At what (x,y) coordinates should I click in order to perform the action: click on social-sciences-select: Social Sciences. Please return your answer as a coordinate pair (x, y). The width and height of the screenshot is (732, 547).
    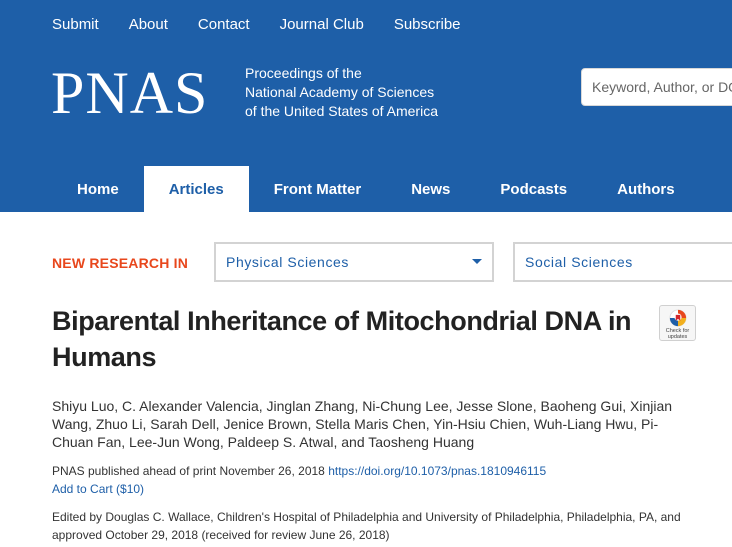
    Looking at the image, I should click on (622, 262).